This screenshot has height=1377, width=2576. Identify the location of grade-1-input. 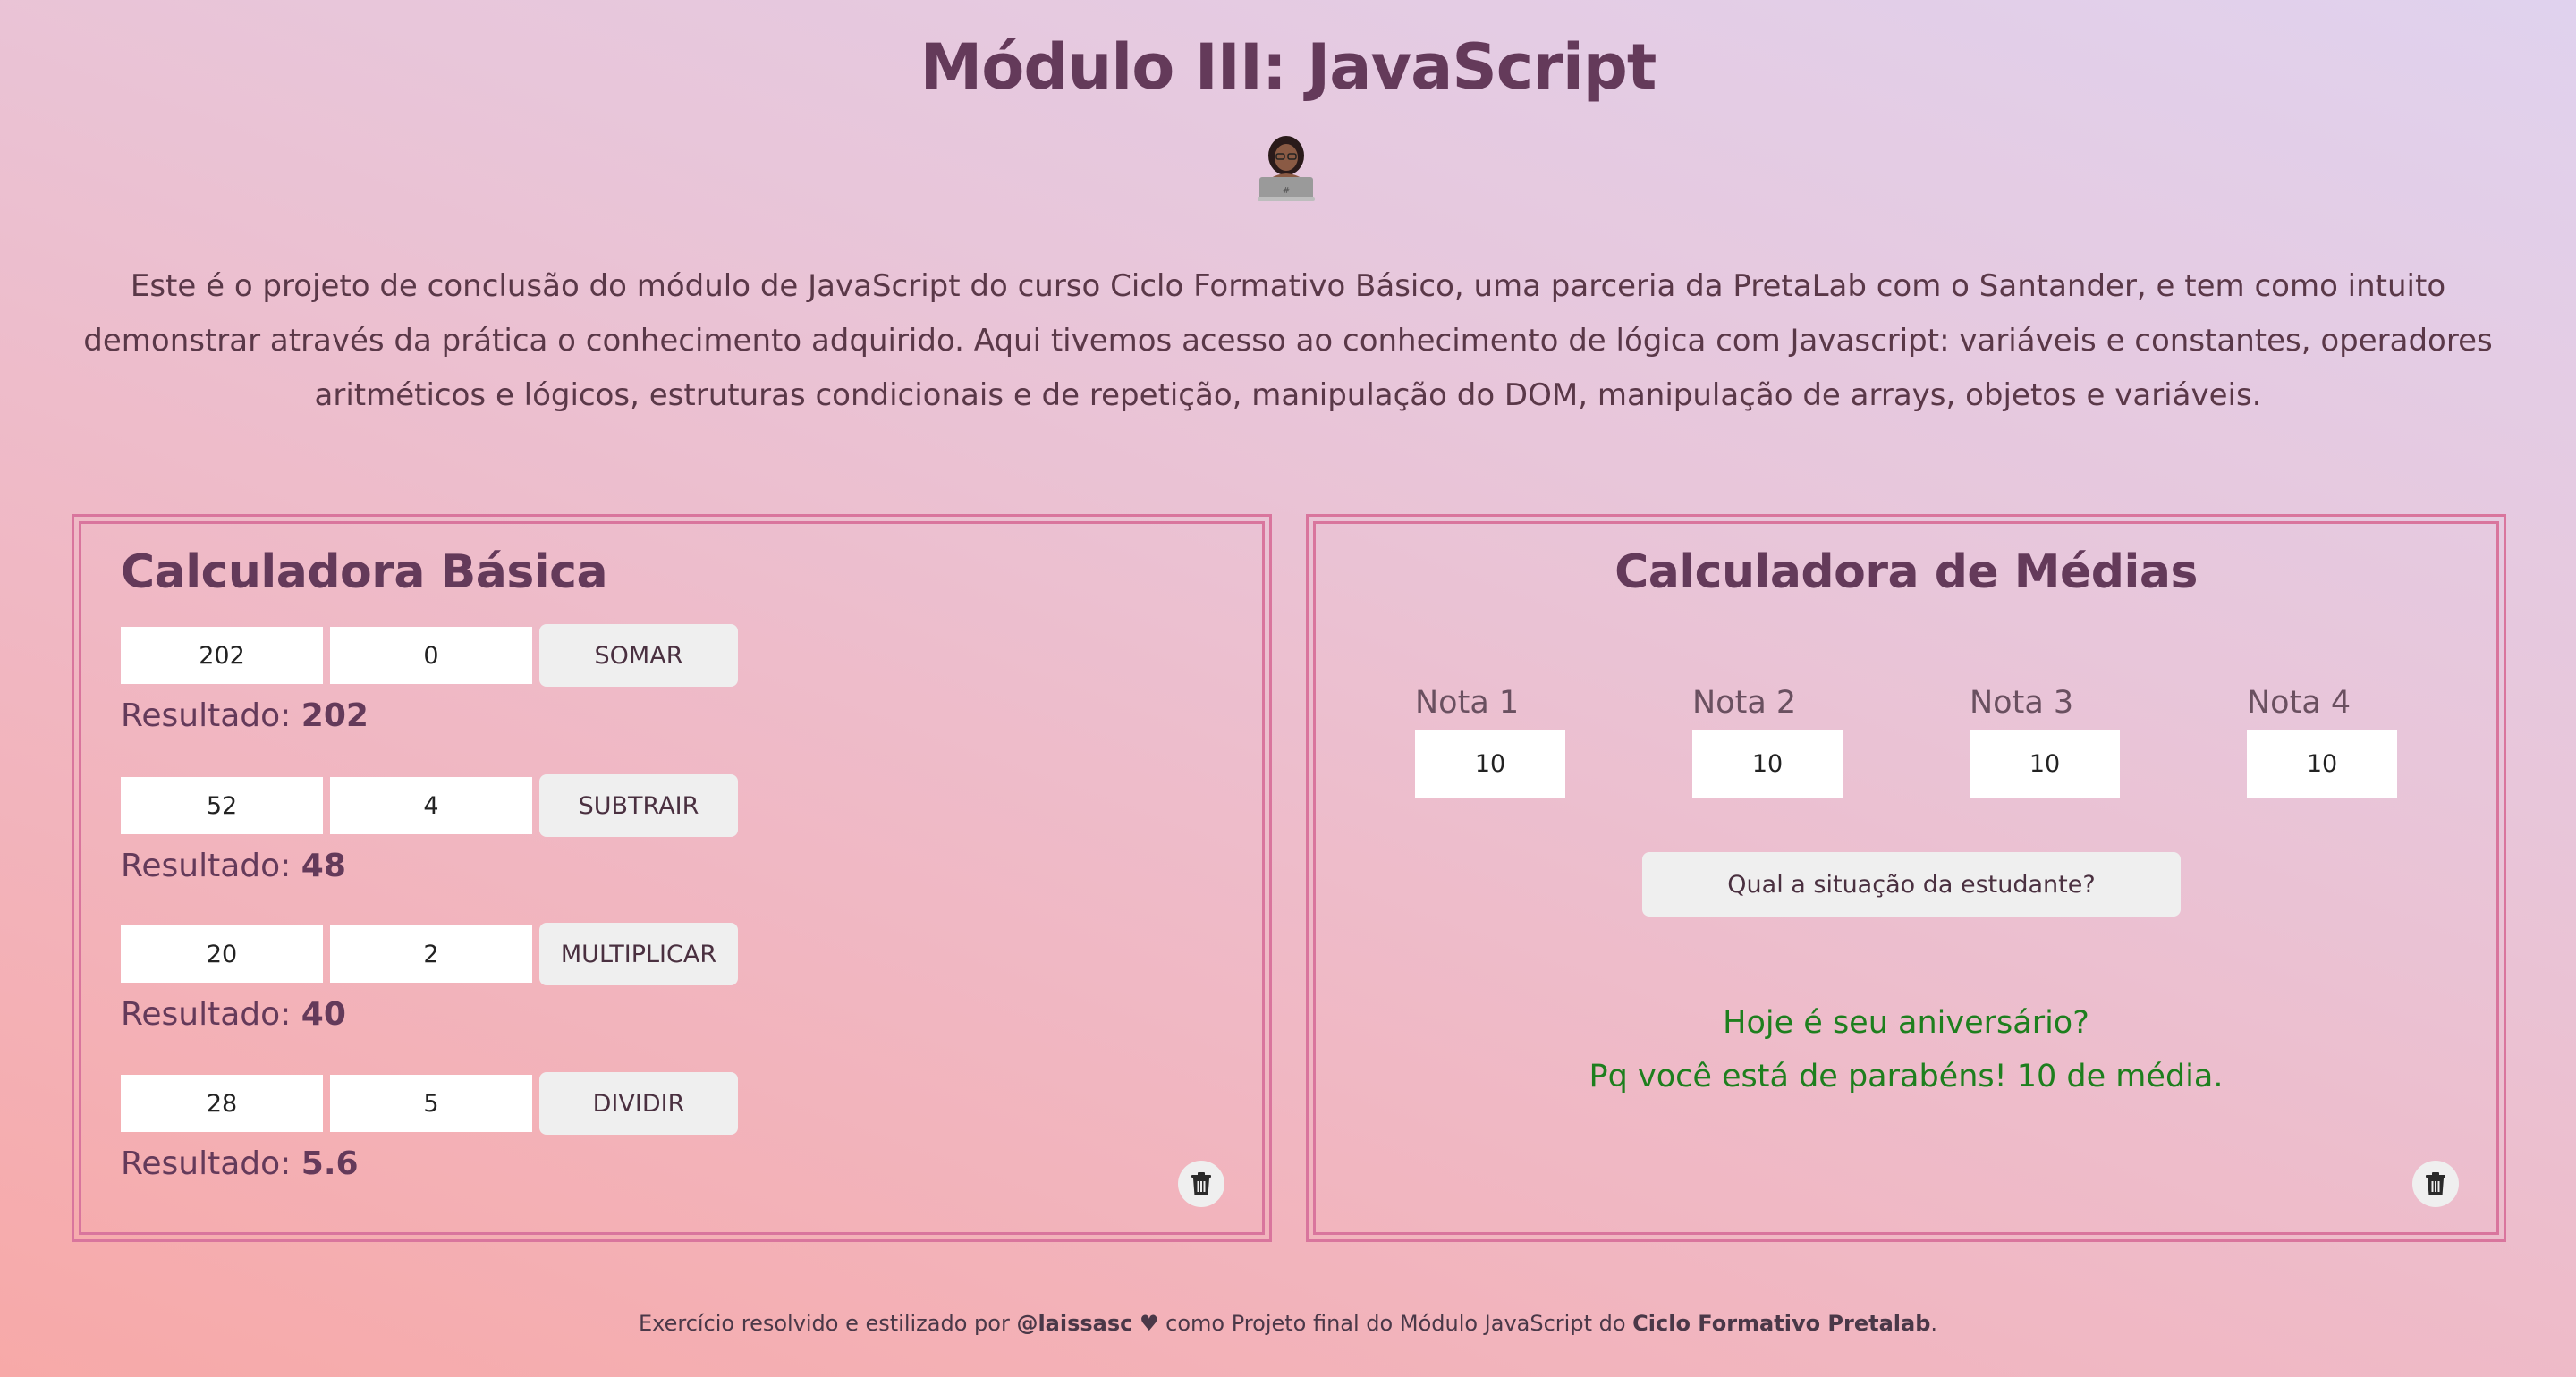
(1490, 764).